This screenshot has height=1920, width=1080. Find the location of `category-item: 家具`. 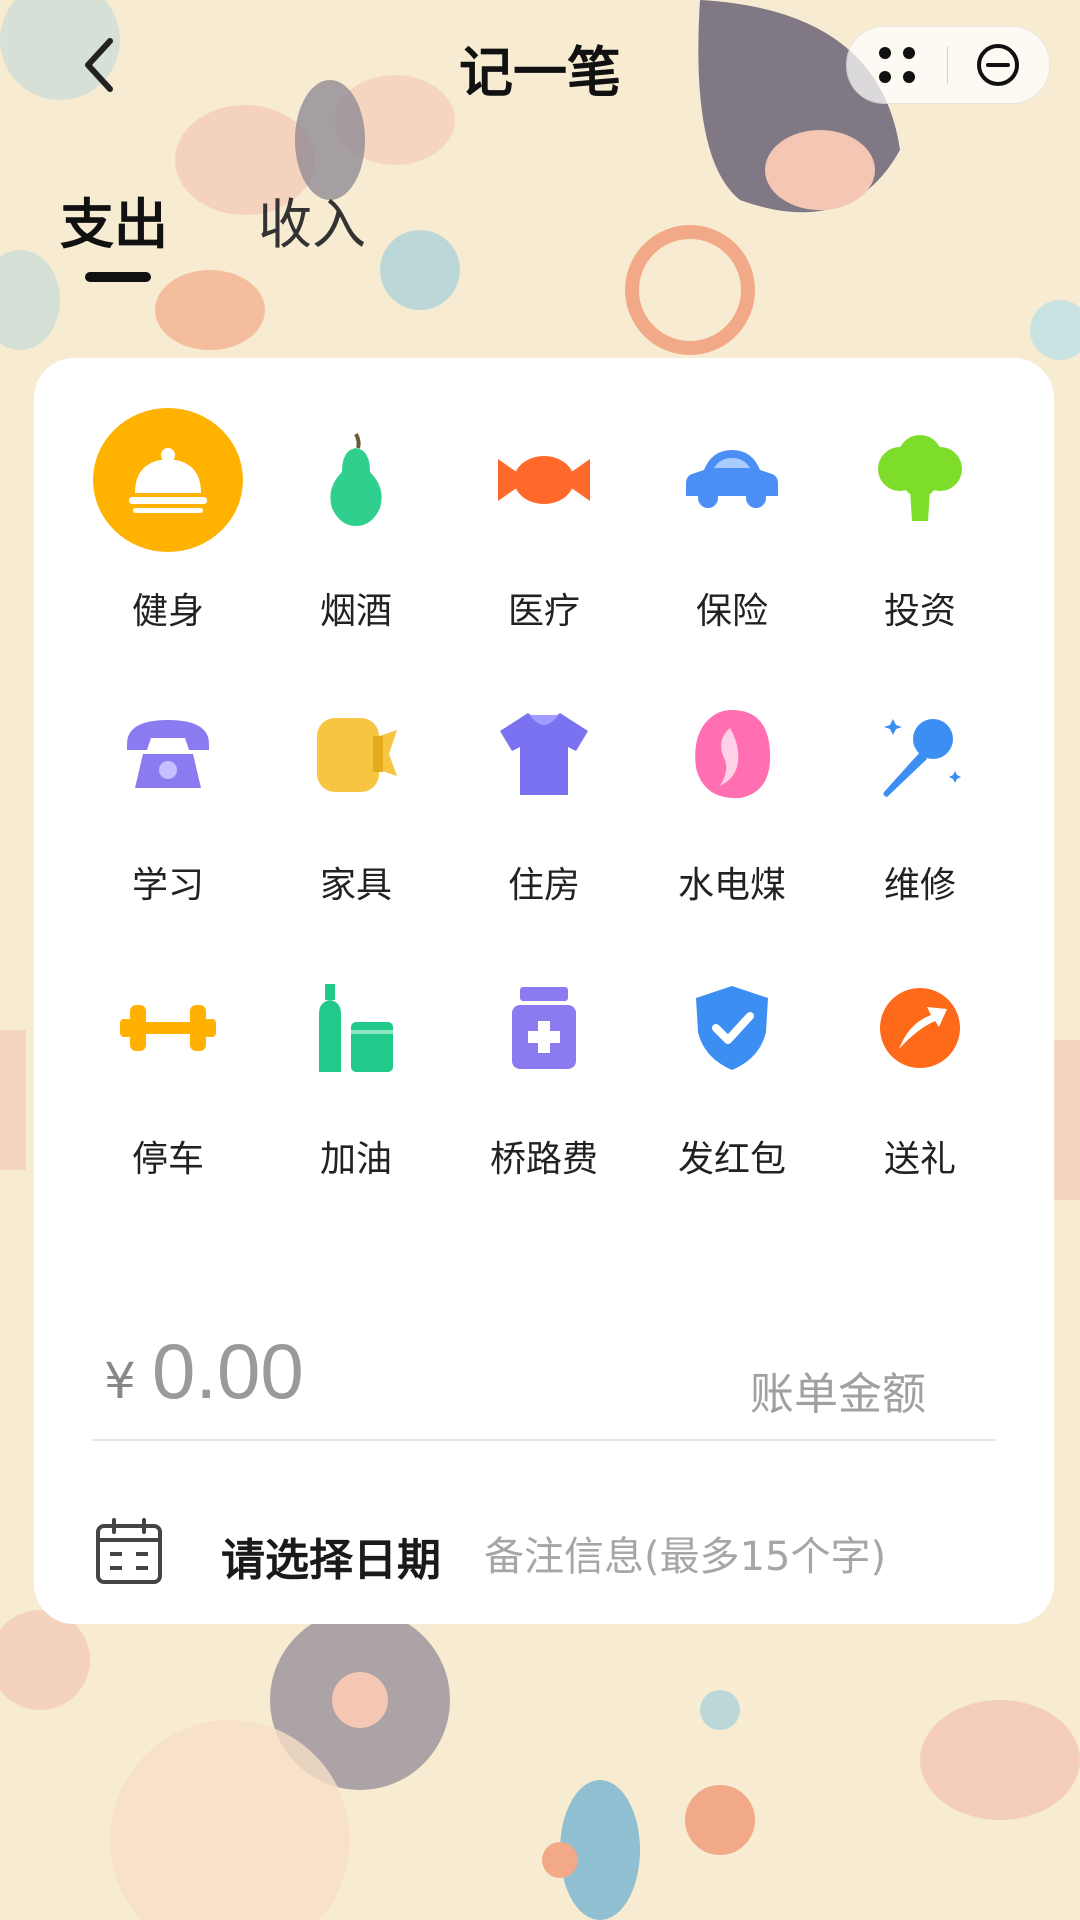

category-item: 家具 is located at coordinates (356, 795).